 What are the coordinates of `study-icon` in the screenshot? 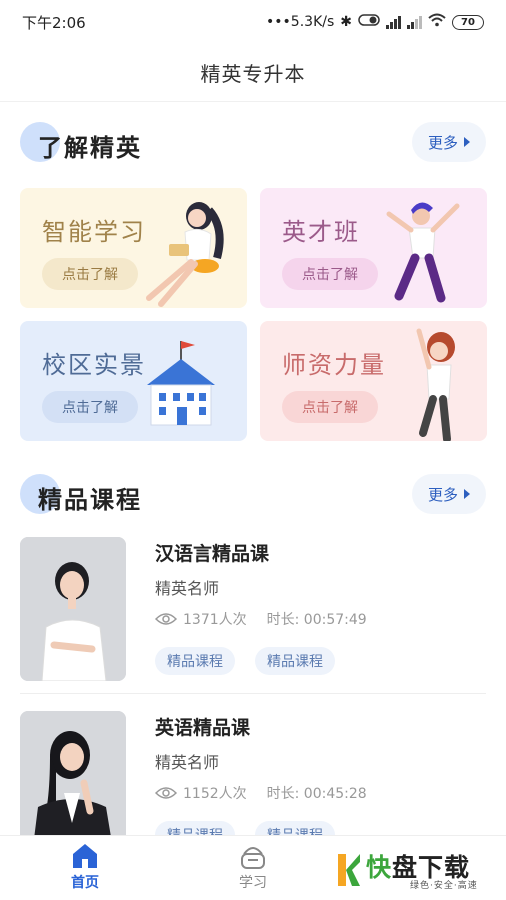 It's located at (253, 858).